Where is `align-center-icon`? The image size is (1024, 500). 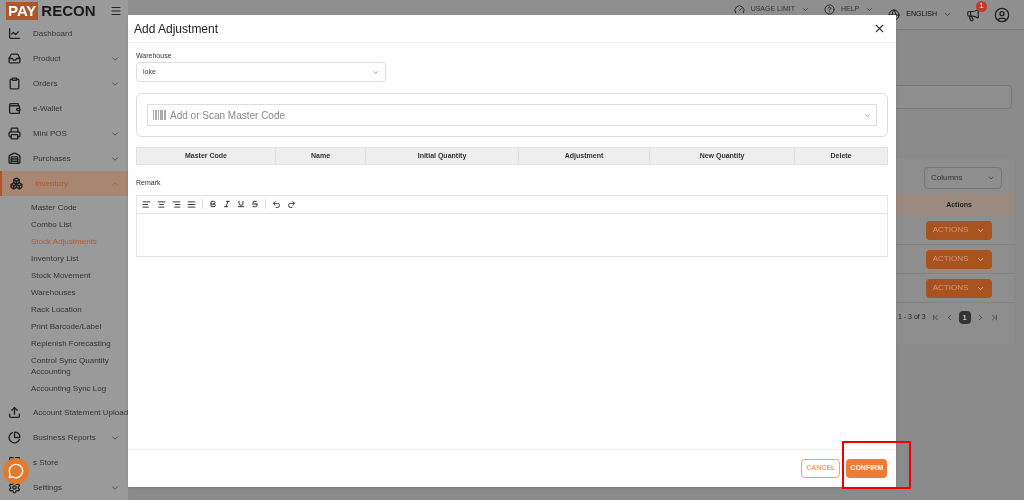
align-center-icon is located at coordinates (161, 204).